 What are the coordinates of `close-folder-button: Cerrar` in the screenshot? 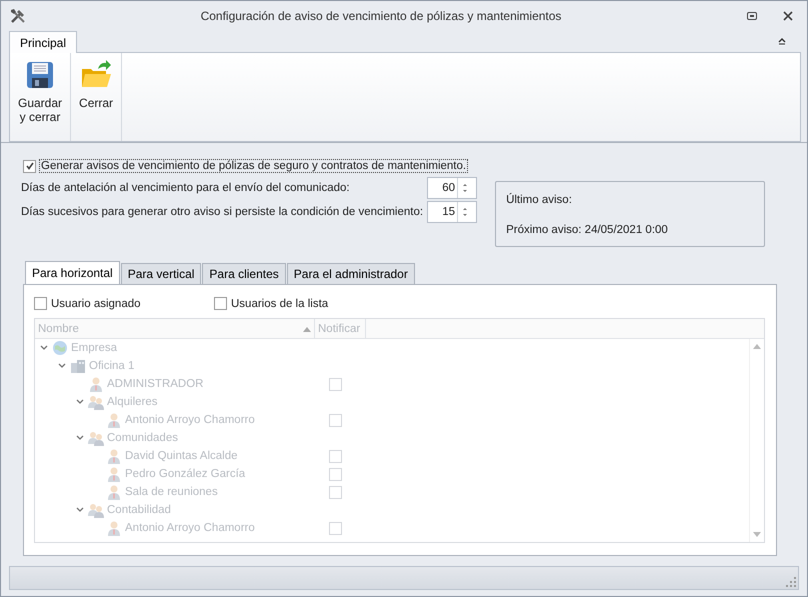 It's located at (96, 85).